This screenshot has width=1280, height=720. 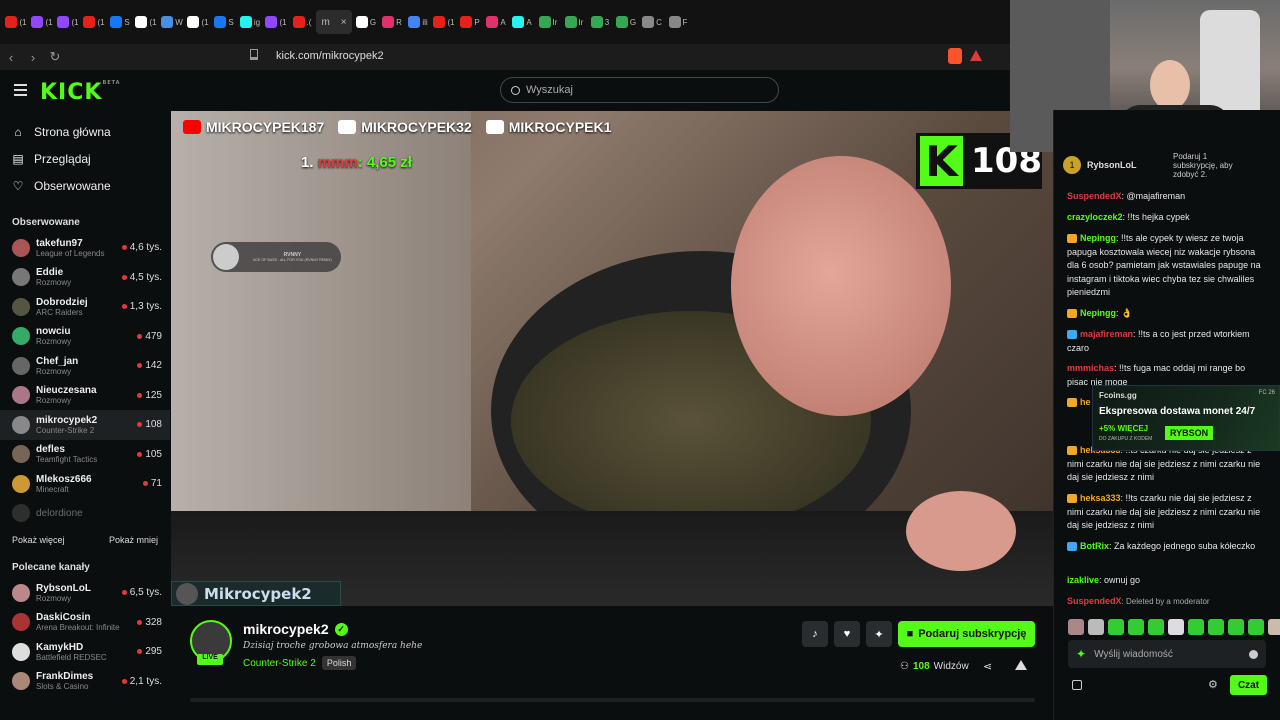 What do you see at coordinates (80, 92) in the screenshot?
I see `kick-logo: KICKBETA` at bounding box center [80, 92].